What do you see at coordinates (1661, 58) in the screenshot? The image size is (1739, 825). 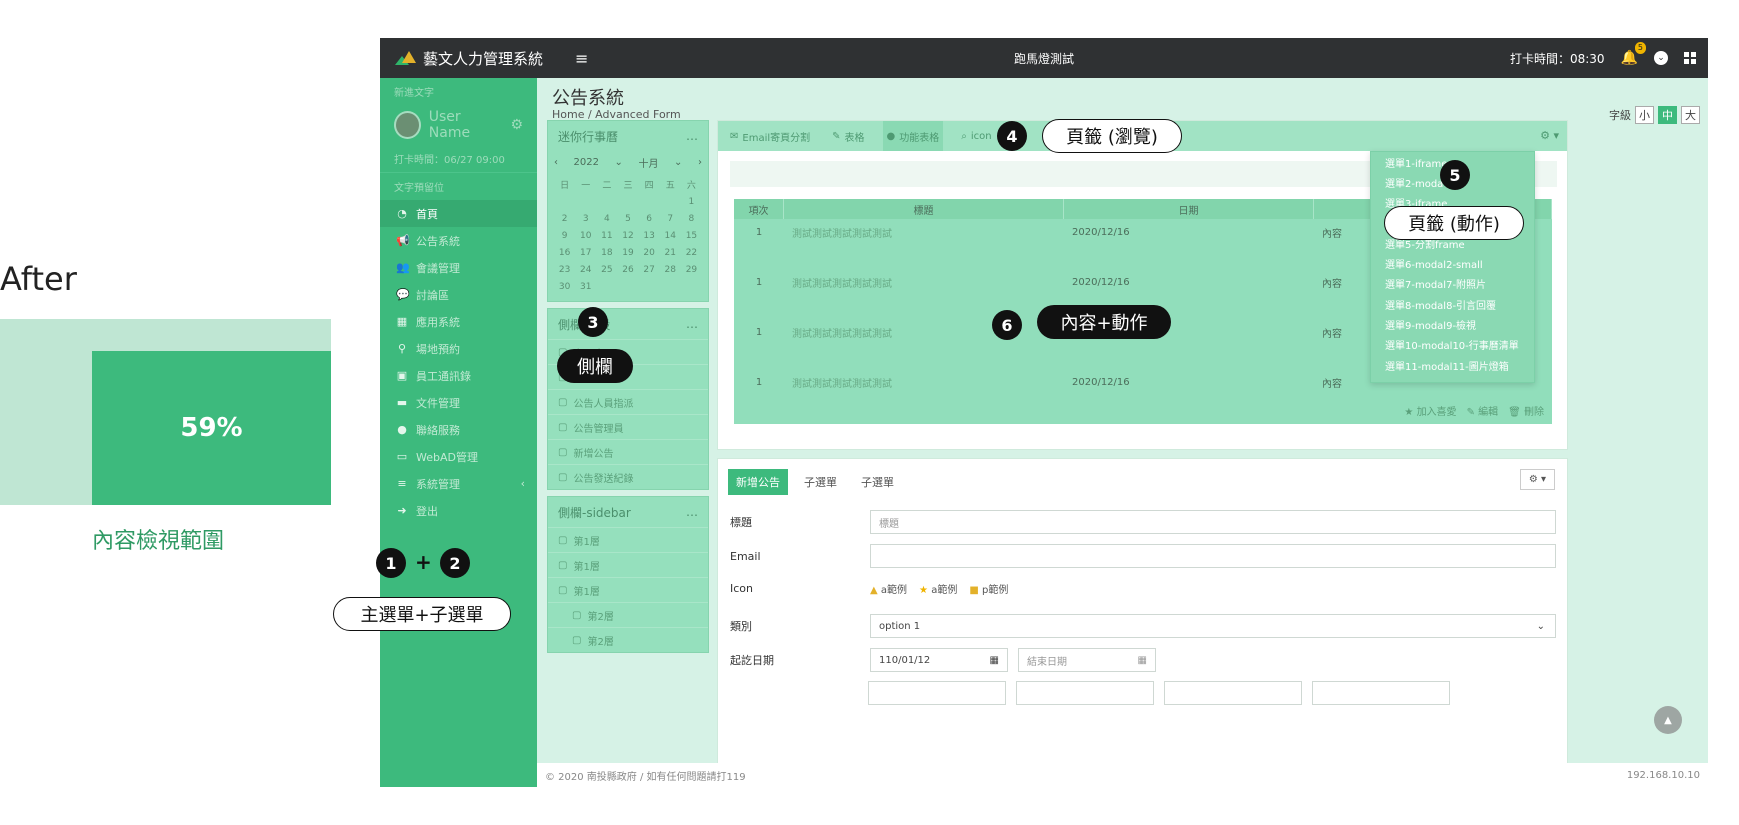 I see `chevron-down-icon: ⌄` at bounding box center [1661, 58].